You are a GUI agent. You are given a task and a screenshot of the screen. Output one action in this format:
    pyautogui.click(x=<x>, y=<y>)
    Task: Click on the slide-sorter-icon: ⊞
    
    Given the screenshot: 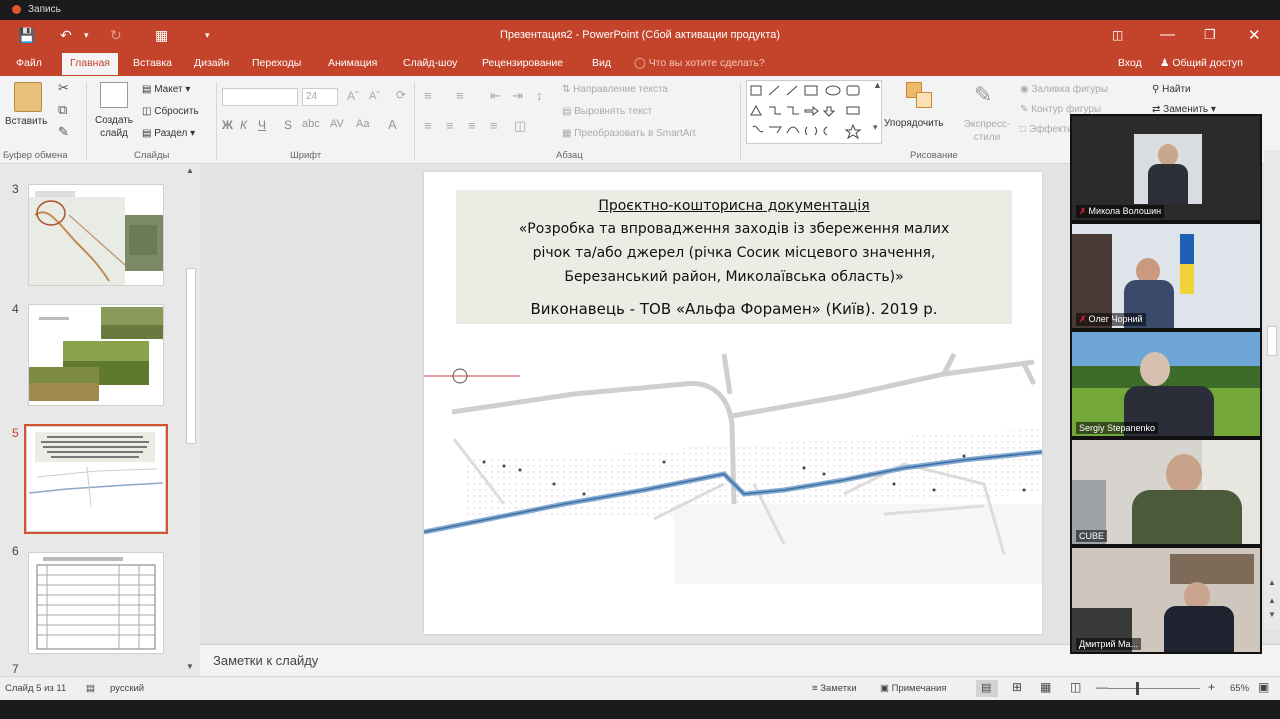 What is the action you would take?
    pyautogui.click(x=1017, y=687)
    